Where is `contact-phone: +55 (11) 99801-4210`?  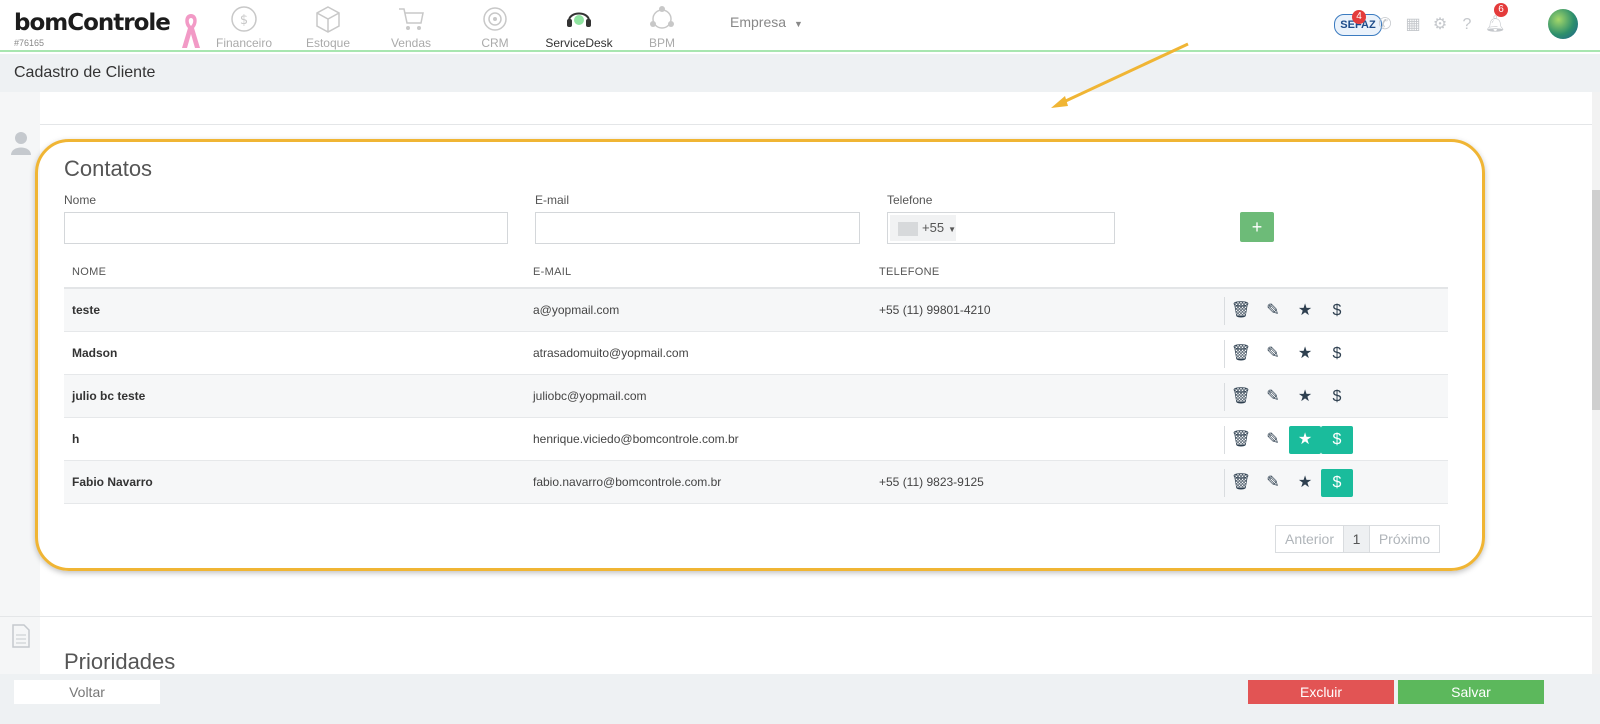
contact-phone: +55 (11) 99801-4210 is located at coordinates (935, 310).